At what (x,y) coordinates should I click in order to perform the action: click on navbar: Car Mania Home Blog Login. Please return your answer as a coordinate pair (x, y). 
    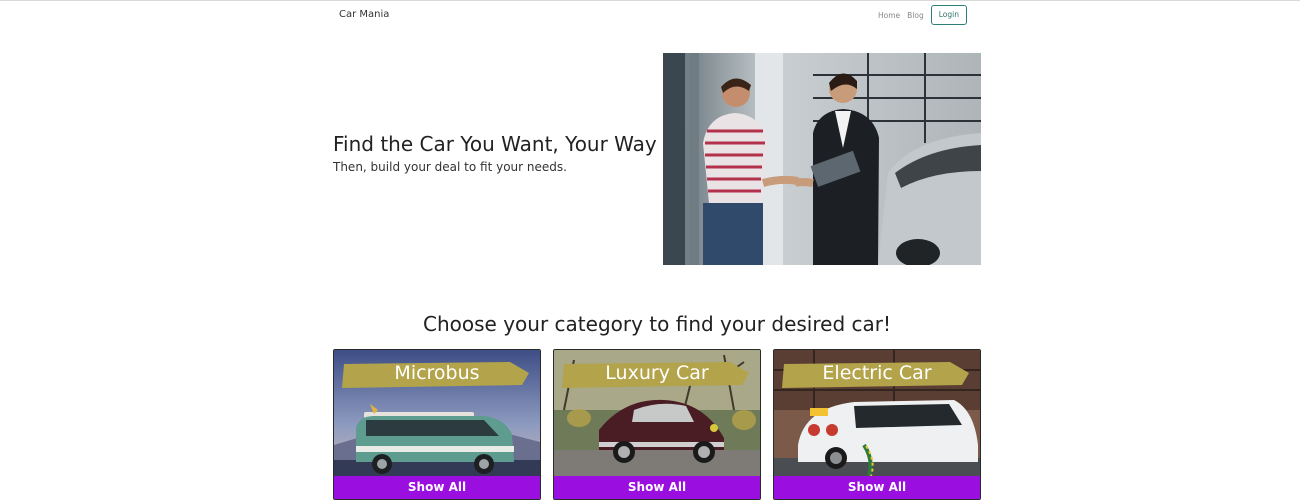
    Looking at the image, I should click on (657, 16).